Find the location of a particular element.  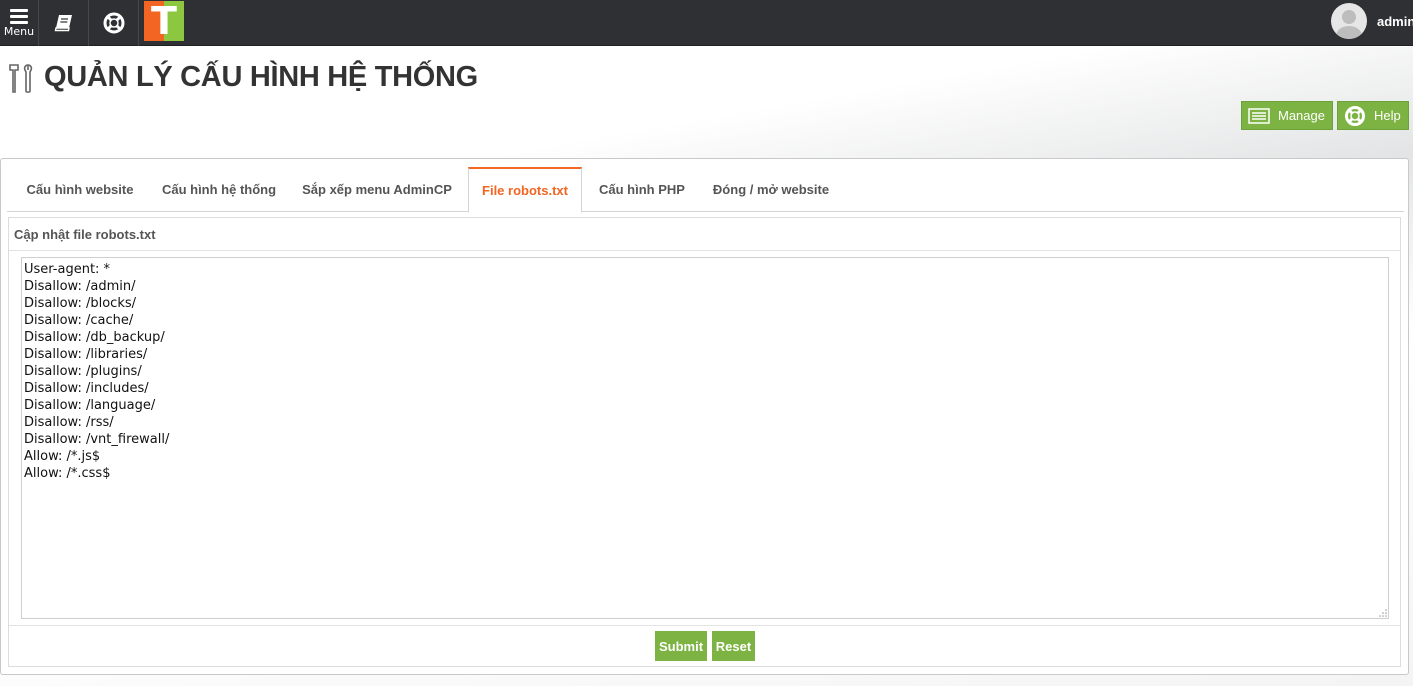

menu-label: Menu is located at coordinates (19, 31).